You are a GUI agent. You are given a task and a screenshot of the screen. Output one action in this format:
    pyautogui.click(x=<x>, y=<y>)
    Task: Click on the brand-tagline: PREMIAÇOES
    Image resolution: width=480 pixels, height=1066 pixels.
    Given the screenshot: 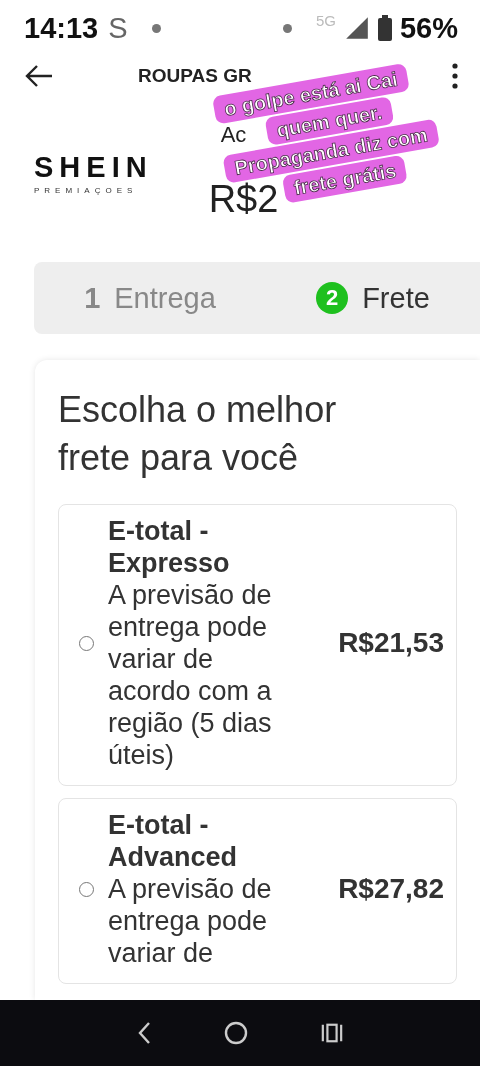 What is the action you would take?
    pyautogui.click(x=86, y=190)
    